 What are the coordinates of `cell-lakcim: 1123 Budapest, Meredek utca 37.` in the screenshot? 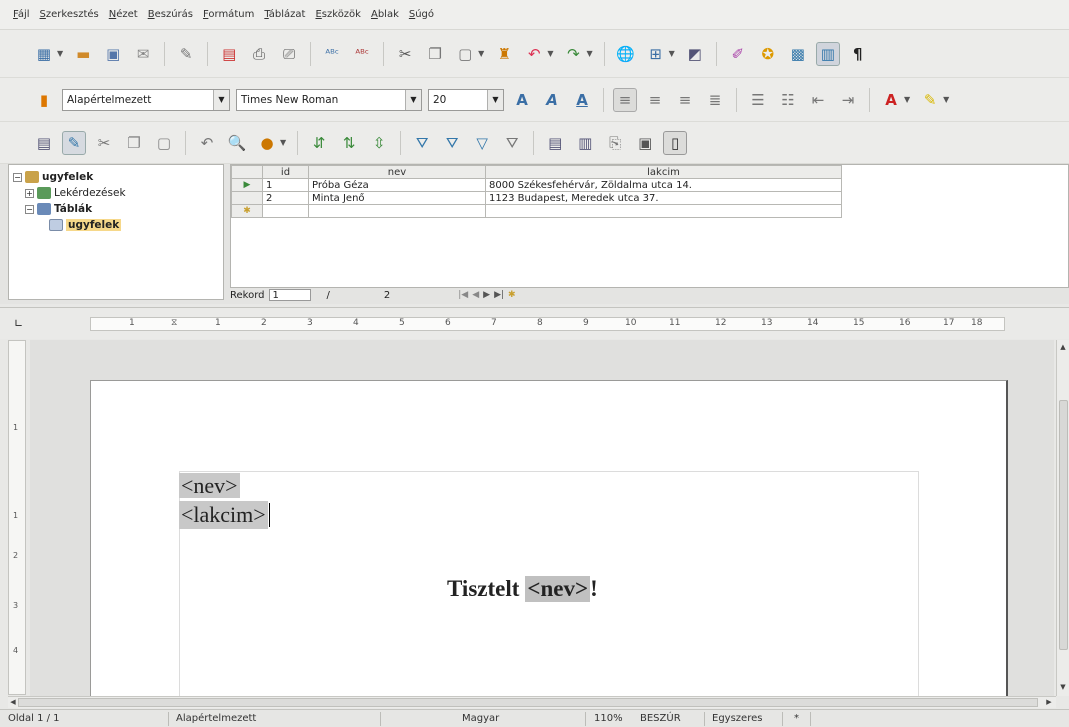 It's located at (663, 198).